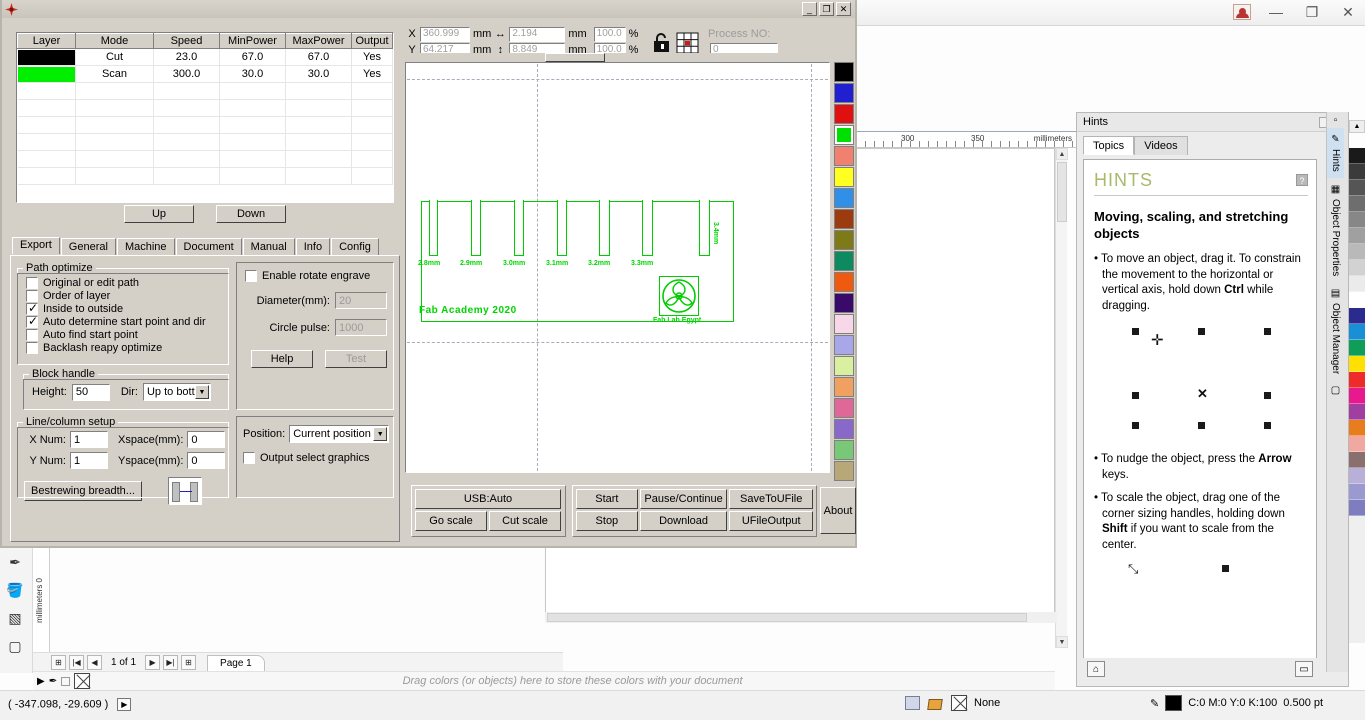 The height and width of the screenshot is (720, 1365). Describe the element at coordinates (89, 460) in the screenshot. I see `y-num-input` at that location.